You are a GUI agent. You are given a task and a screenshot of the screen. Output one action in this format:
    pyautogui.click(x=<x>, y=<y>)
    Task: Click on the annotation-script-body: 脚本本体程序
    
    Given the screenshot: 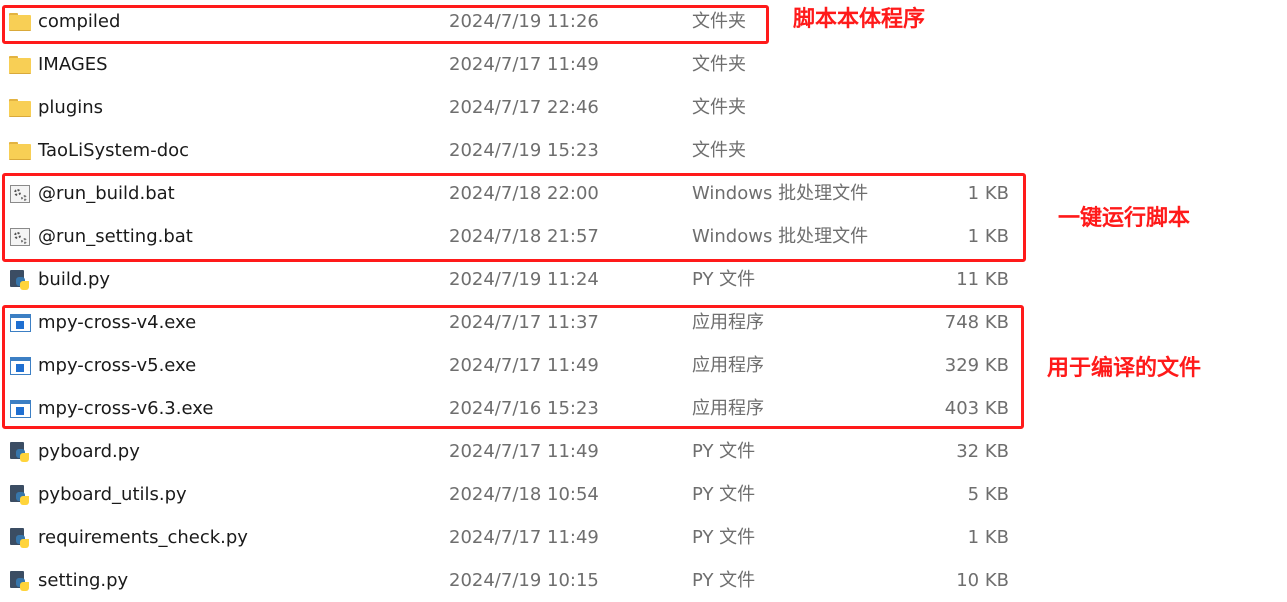 What is the action you would take?
    pyautogui.click(x=859, y=19)
    